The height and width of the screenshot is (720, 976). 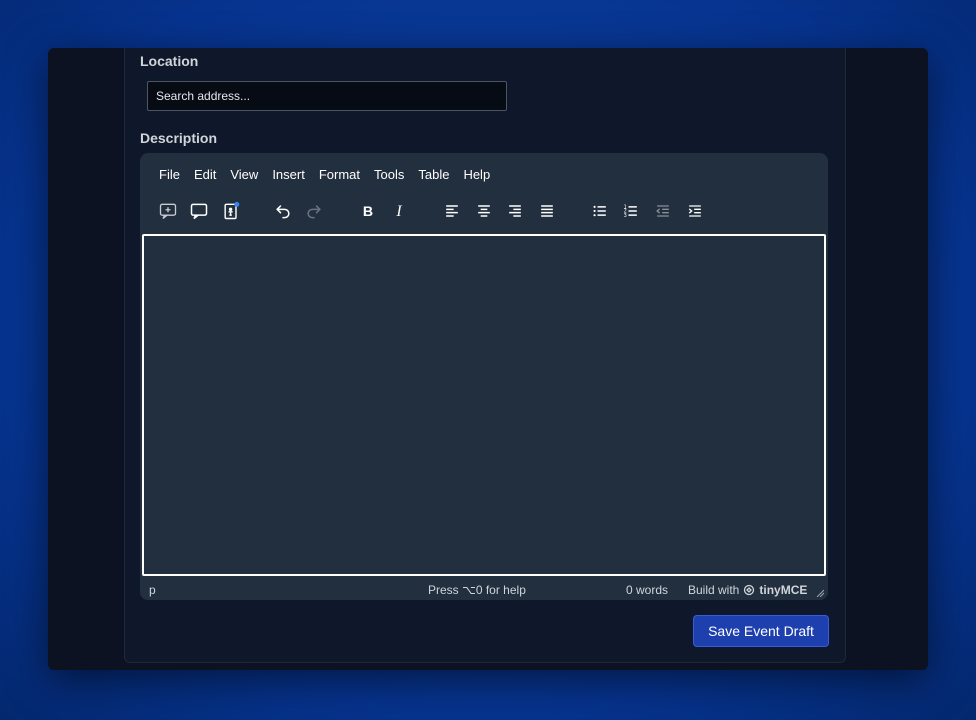 I want to click on accessibility-checker-button, so click(x=231, y=211).